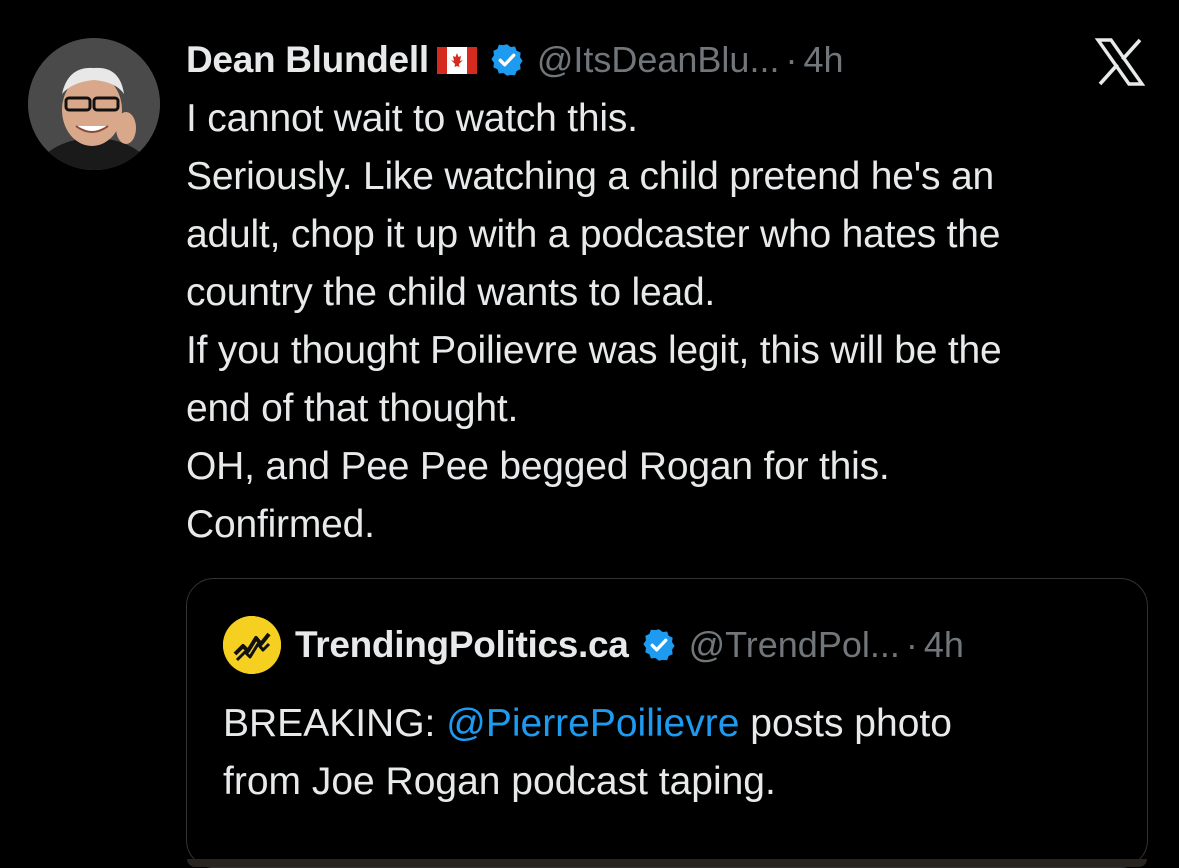  What do you see at coordinates (499, 781) in the screenshot?
I see `quoted-text-line: from Joe Rogan podcast taping.` at bounding box center [499, 781].